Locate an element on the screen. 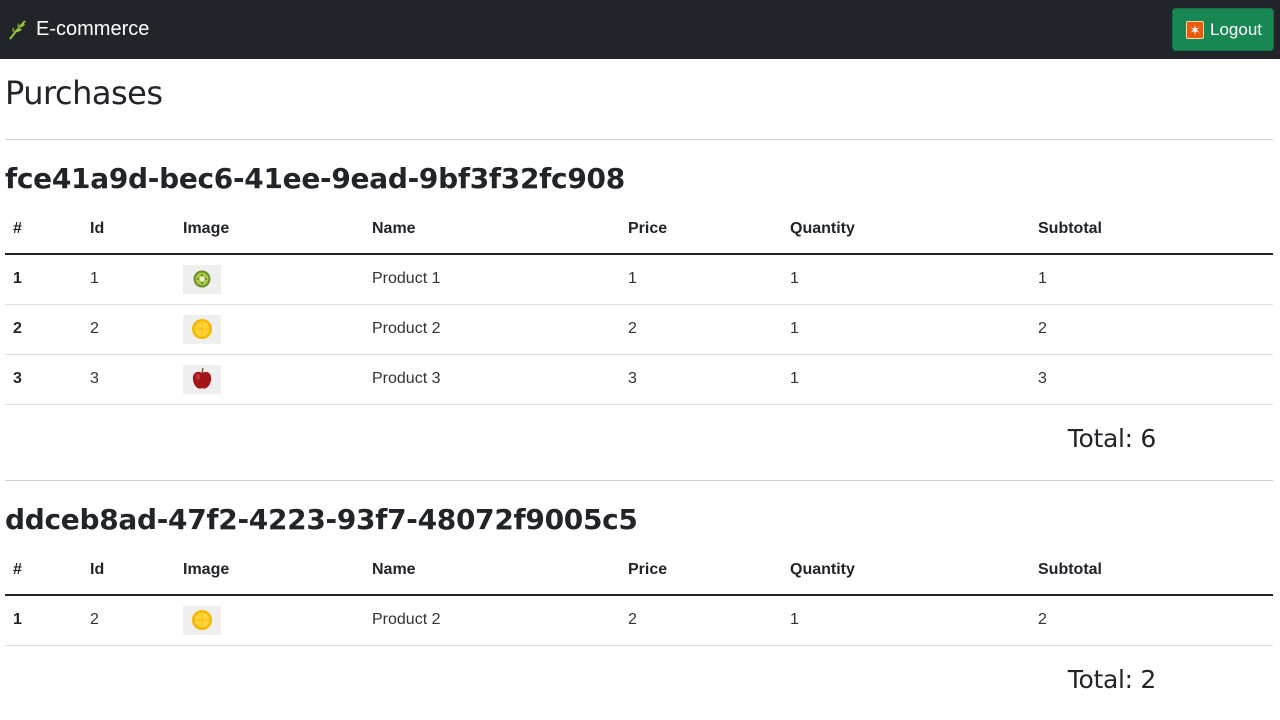  kiwi-image is located at coordinates (202, 279).